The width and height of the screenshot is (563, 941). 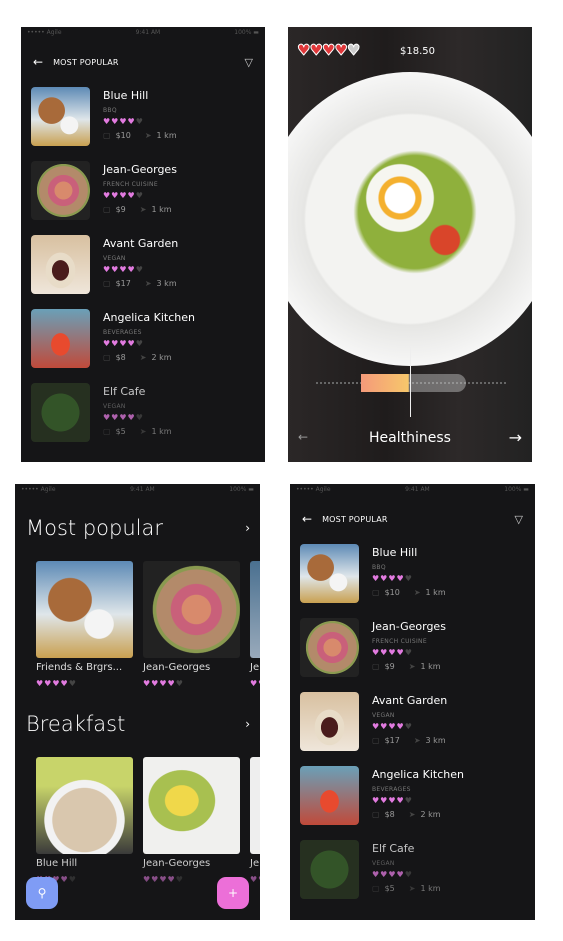 I want to click on next-arrow-icon: →, so click(x=515, y=437).